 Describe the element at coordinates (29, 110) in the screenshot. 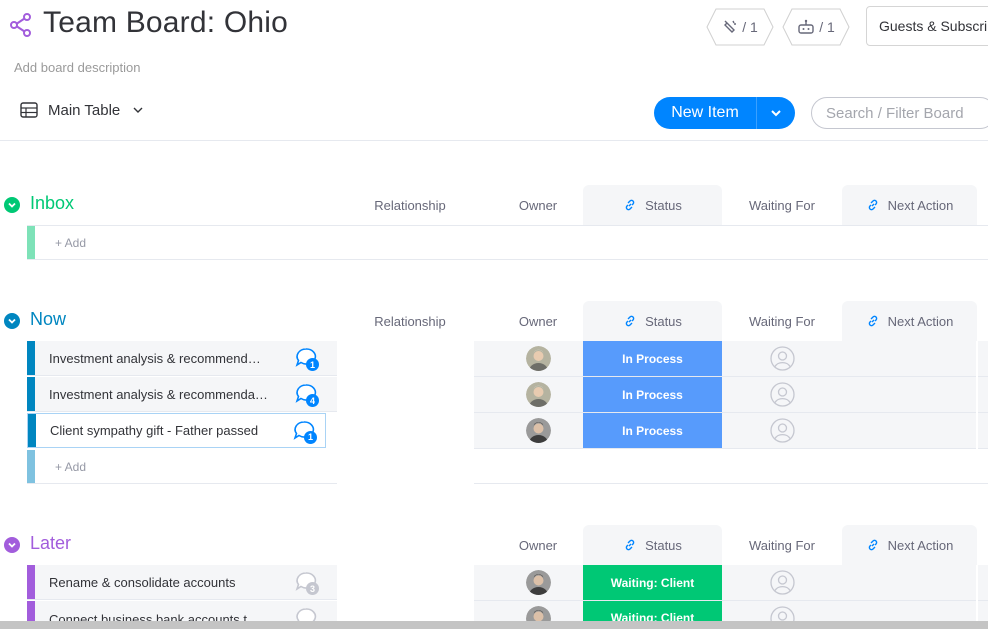

I see `table-icon` at that location.